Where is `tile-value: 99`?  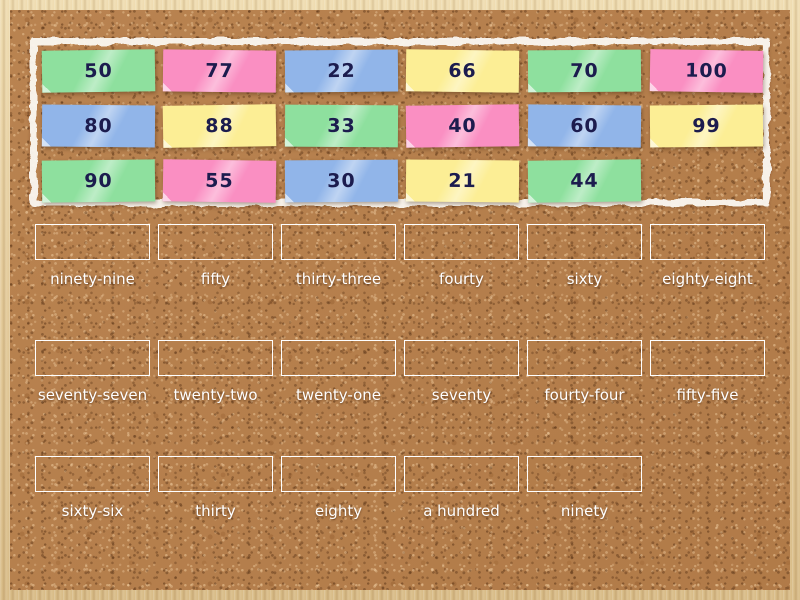 tile-value: 99 is located at coordinates (706, 126).